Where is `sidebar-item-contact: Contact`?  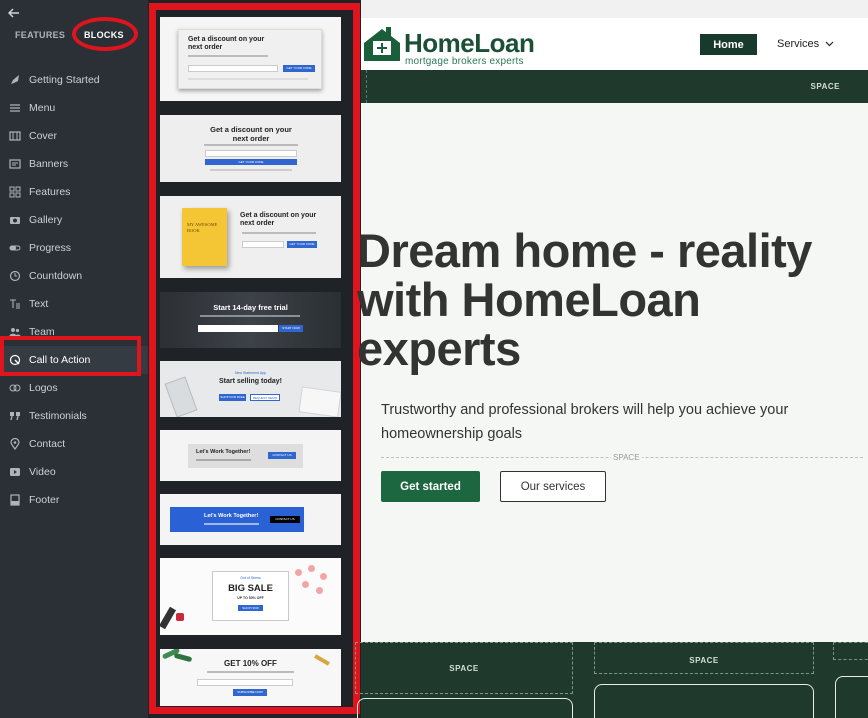 sidebar-item-contact: Contact is located at coordinates (74, 444).